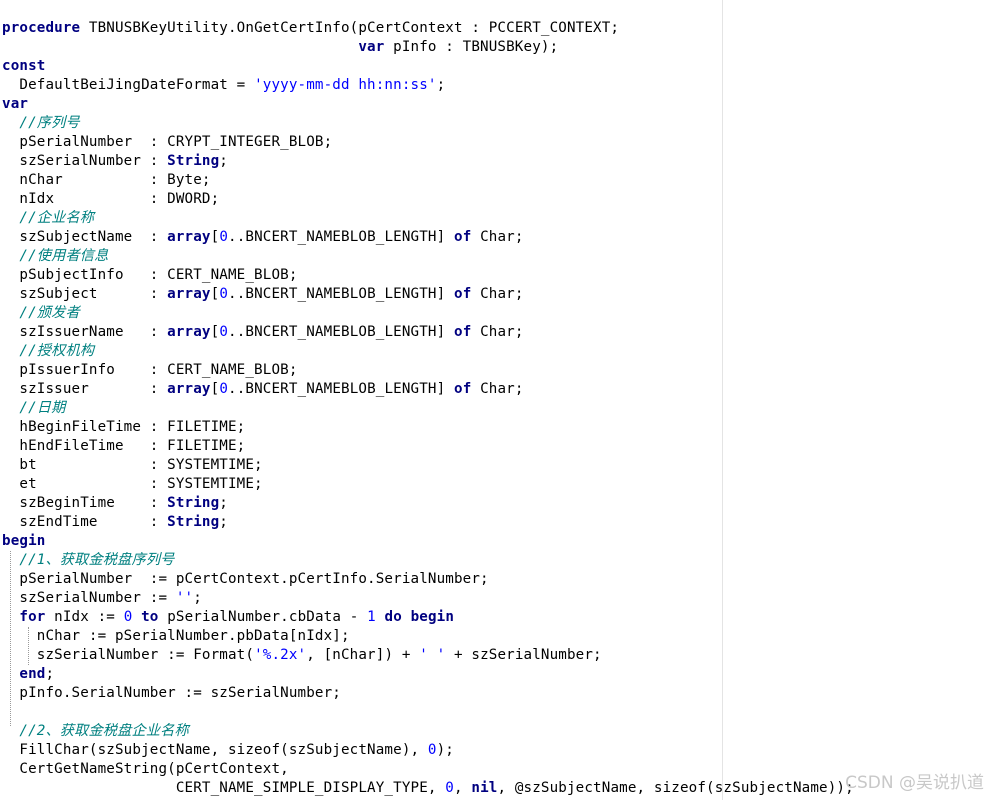 Image resolution: width=1000 pixels, height=800 pixels. I want to click on code-text: bt : SYSTEMTIME;, so click(132, 465).